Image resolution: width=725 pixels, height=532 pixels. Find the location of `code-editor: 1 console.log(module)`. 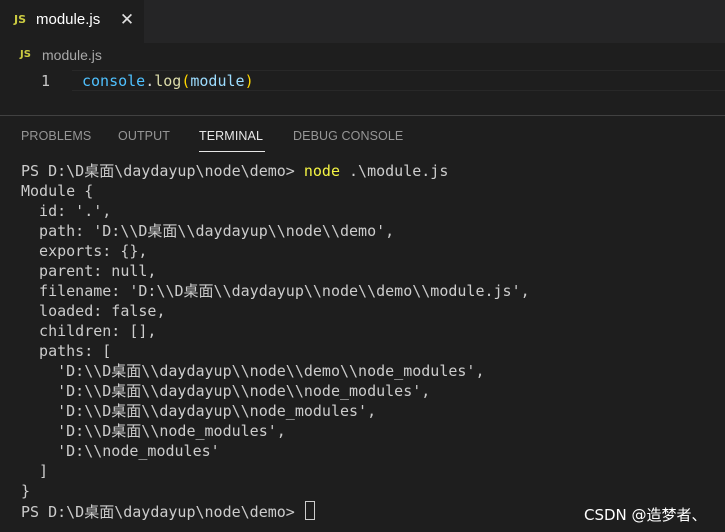

code-editor: 1 console.log(module) is located at coordinates (362, 81).